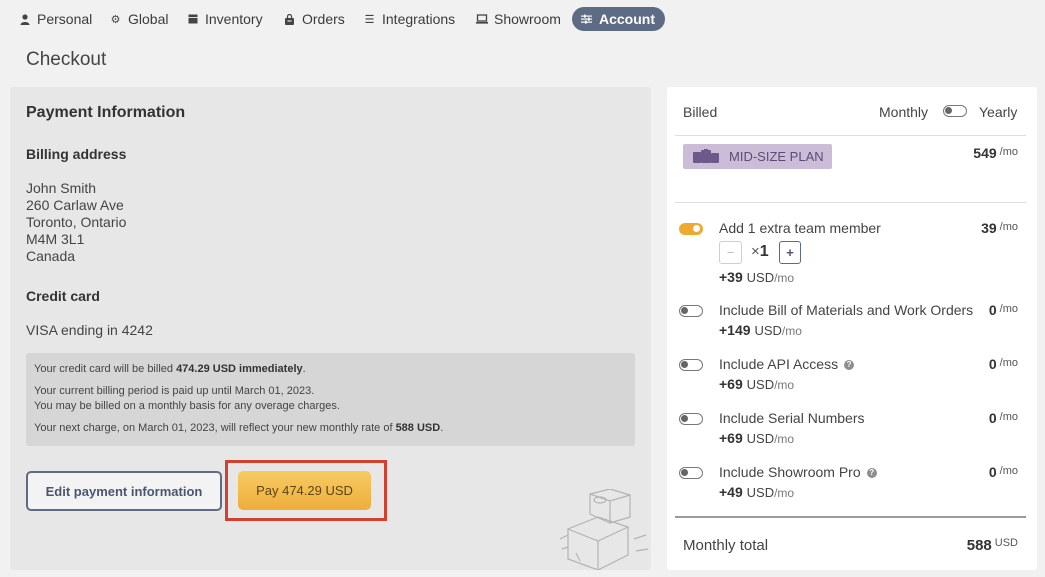 The width and height of the screenshot is (1045, 577). Describe the element at coordinates (792, 418) in the screenshot. I see `option-label: Include Serial Numbers` at that location.